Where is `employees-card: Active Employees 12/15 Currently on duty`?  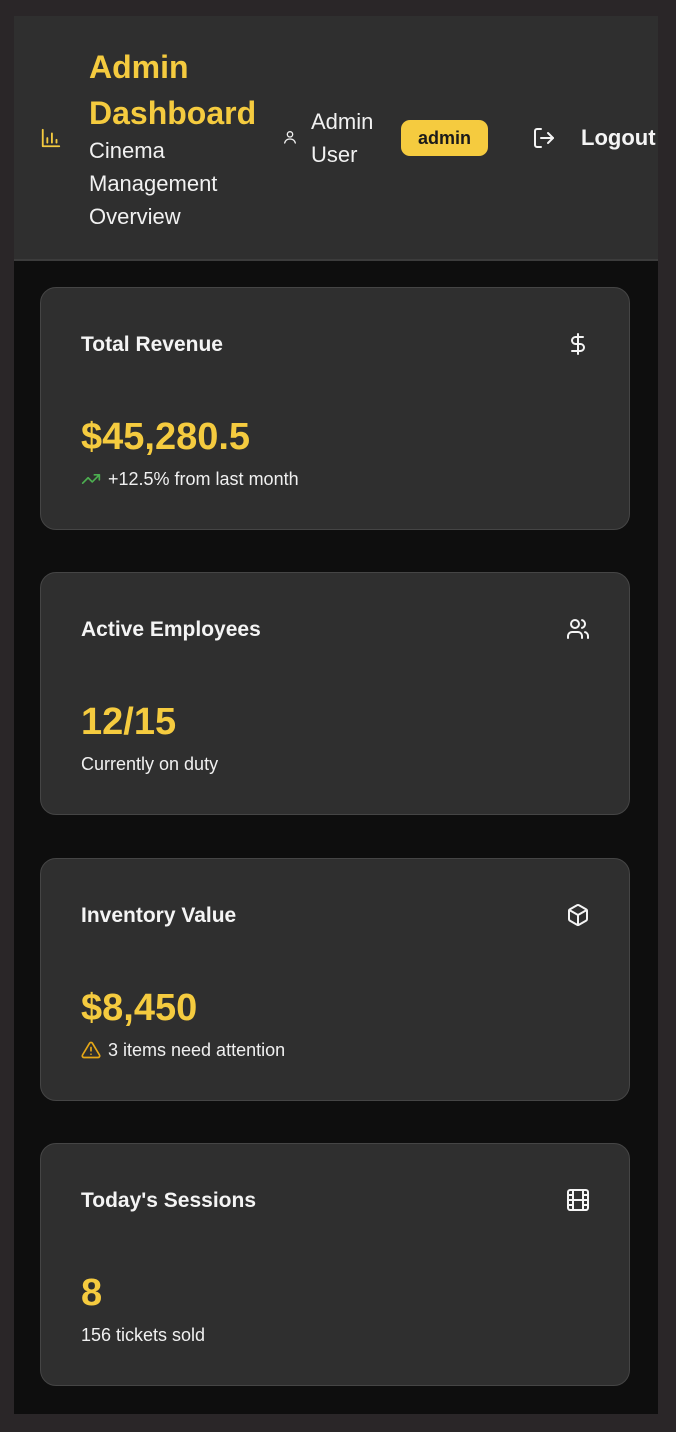 employees-card: Active Employees 12/15 Currently on duty is located at coordinates (335, 693).